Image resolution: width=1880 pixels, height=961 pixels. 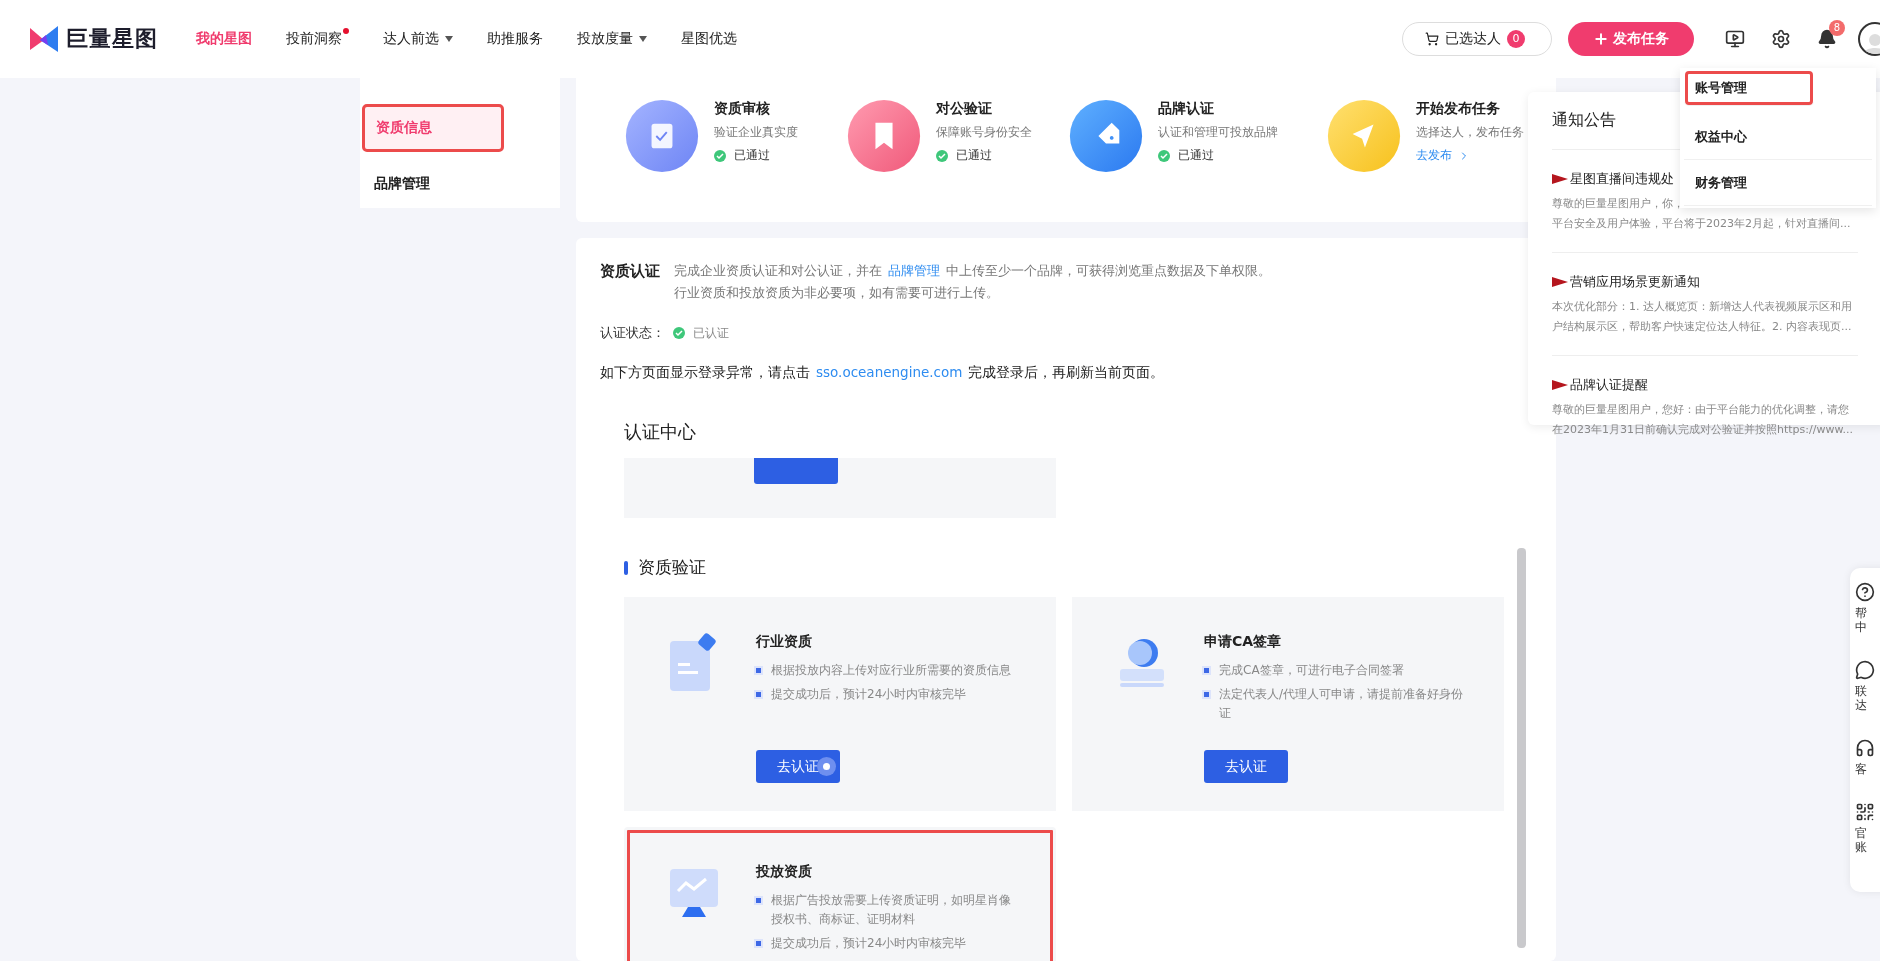 What do you see at coordinates (660, 432) in the screenshot?
I see `center-title: 认证中心` at bounding box center [660, 432].